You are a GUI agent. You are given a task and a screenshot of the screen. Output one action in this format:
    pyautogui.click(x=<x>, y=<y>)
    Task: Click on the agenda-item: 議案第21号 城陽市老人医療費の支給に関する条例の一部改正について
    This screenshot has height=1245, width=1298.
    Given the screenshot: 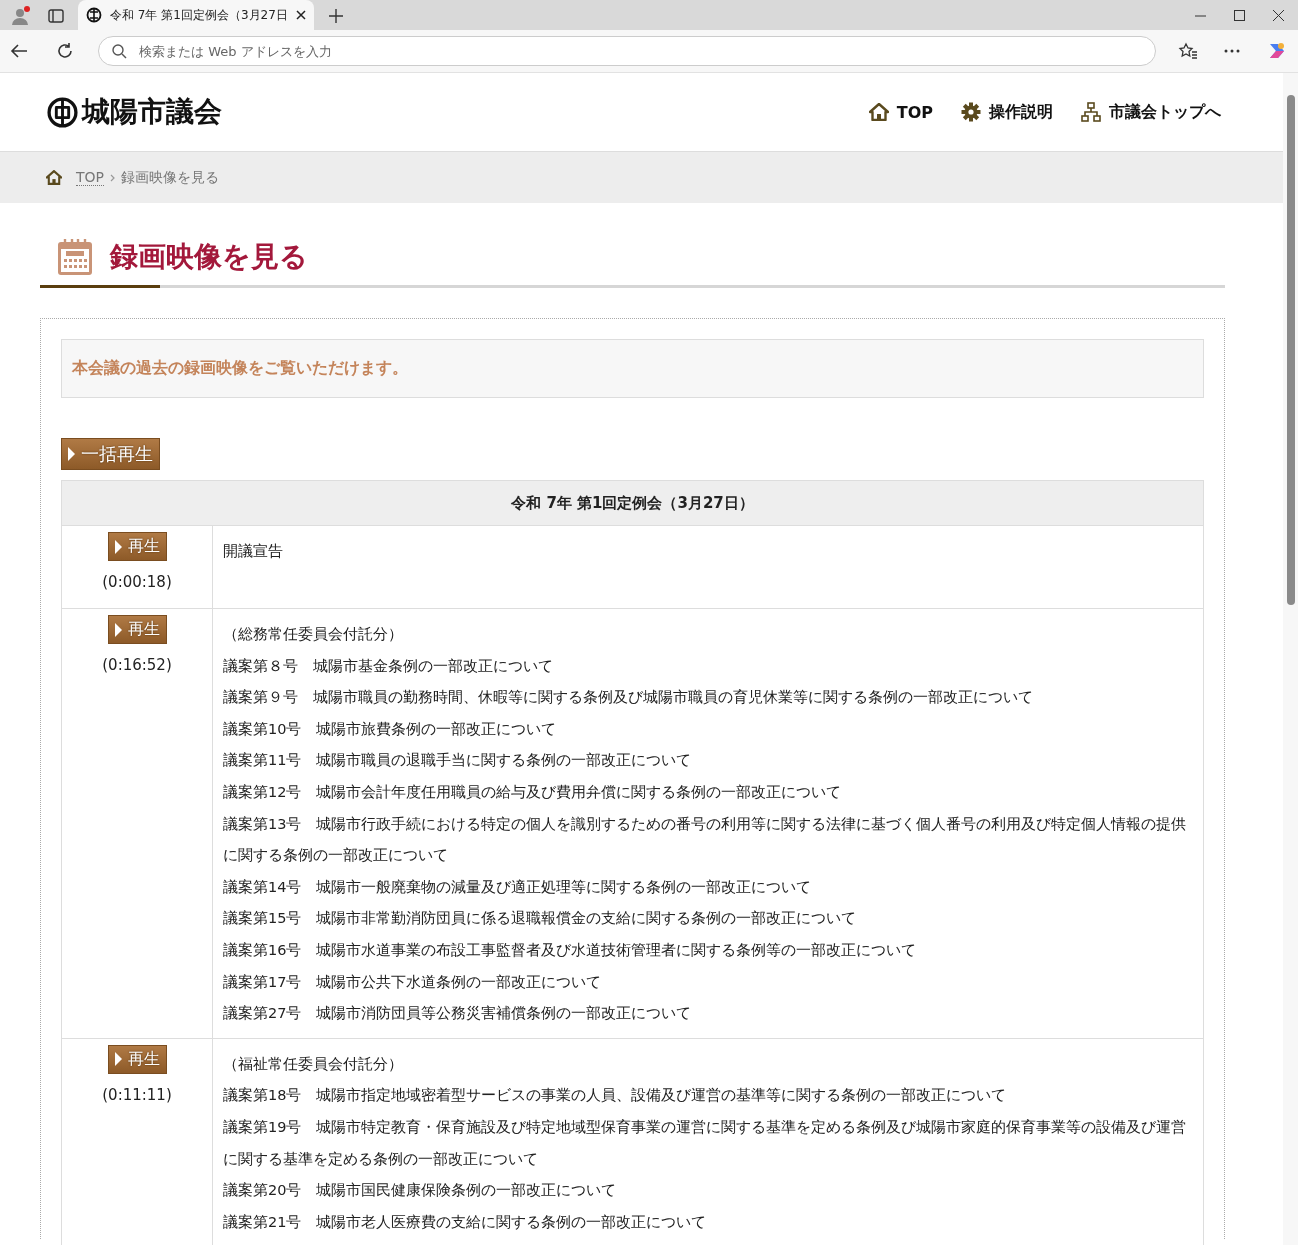 What is the action you would take?
    pyautogui.click(x=465, y=1222)
    